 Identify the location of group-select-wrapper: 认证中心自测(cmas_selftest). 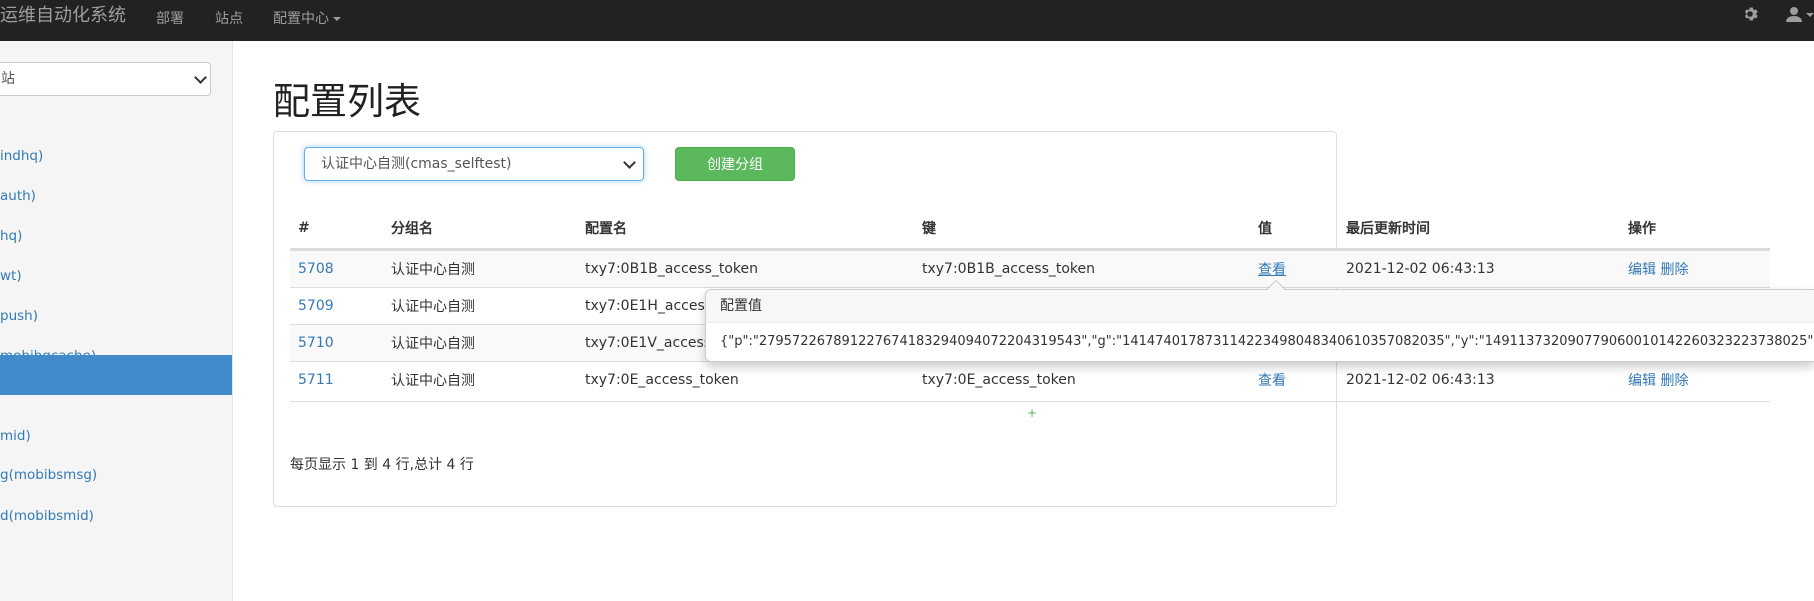
(474, 164).